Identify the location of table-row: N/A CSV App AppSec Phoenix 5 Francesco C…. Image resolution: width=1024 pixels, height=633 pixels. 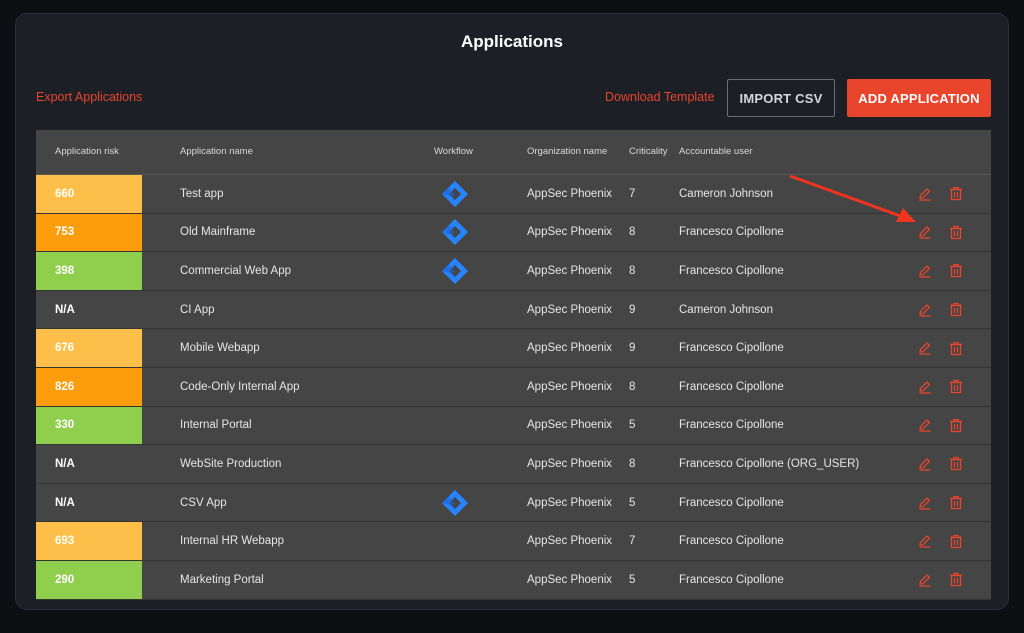
(513, 503).